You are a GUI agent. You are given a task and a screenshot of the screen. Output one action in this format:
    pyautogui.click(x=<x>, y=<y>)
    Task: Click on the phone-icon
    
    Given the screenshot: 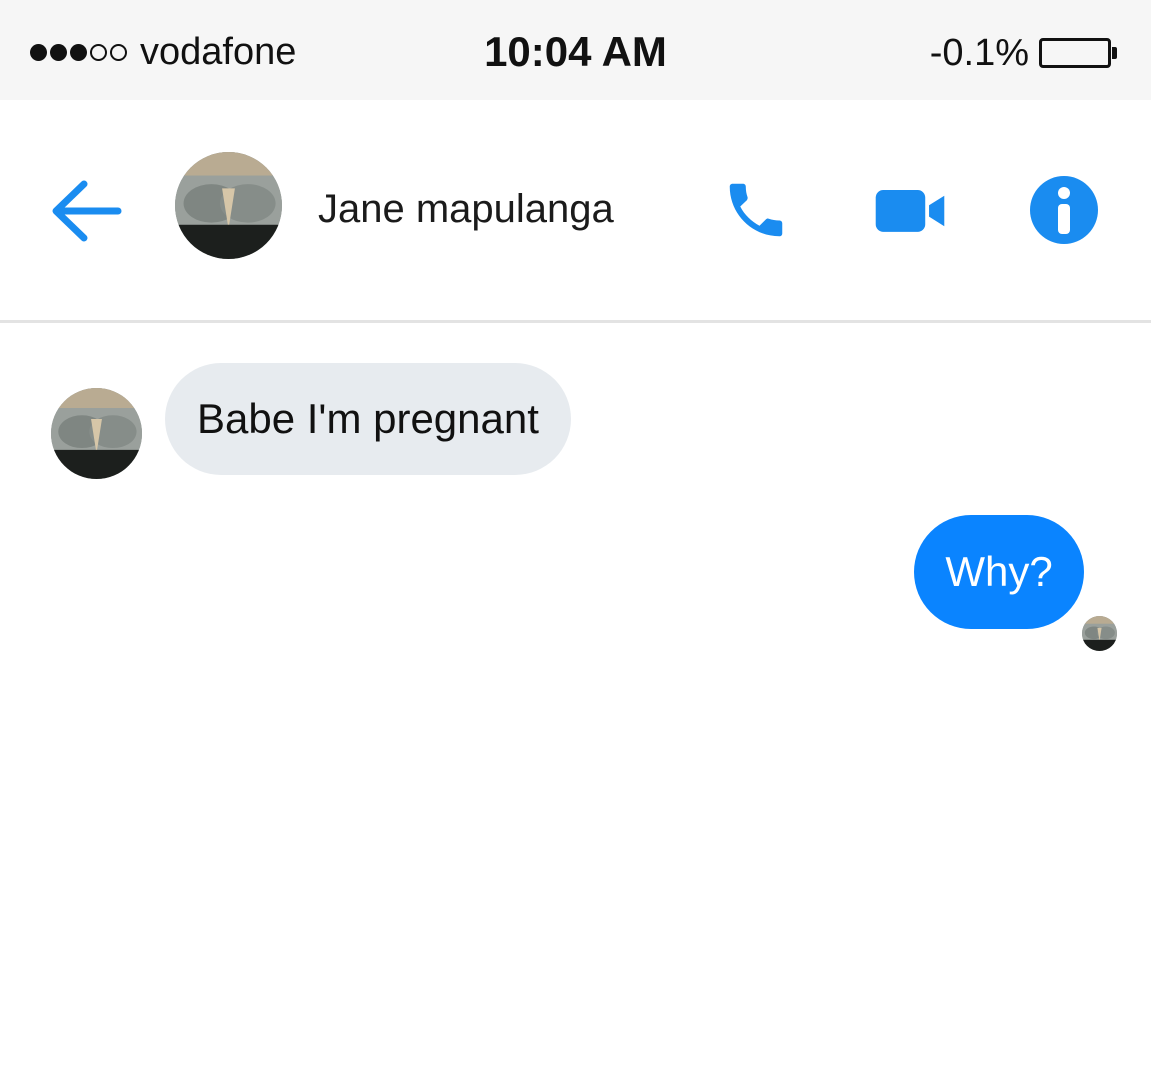 What is the action you would take?
    pyautogui.click(x=756, y=210)
    